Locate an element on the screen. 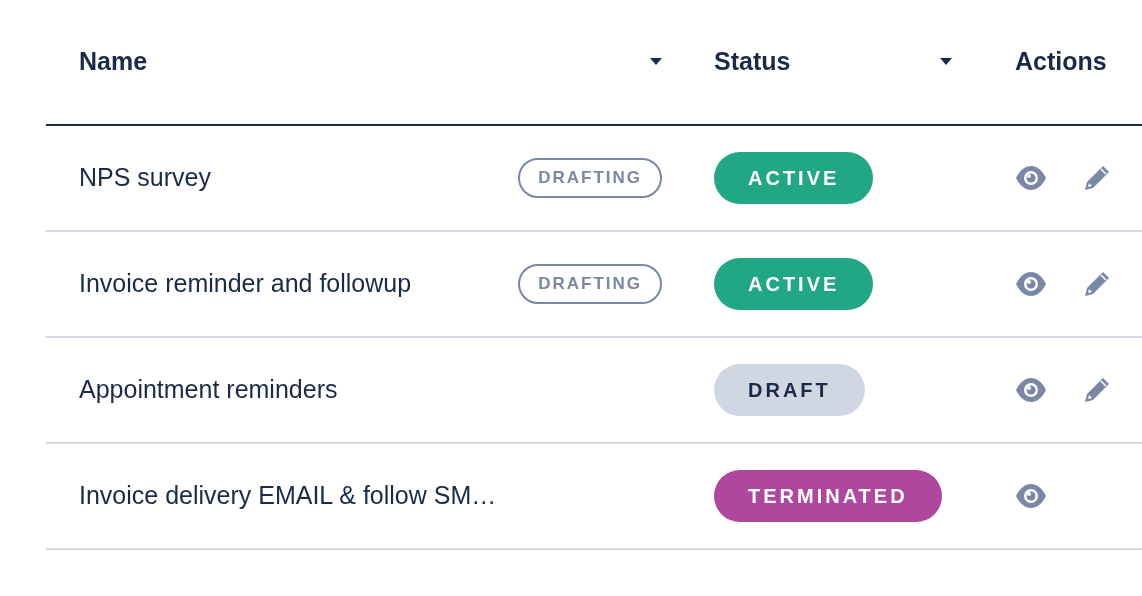 The width and height of the screenshot is (1142, 596). row-name: Appointment reminders is located at coordinates (208, 390).